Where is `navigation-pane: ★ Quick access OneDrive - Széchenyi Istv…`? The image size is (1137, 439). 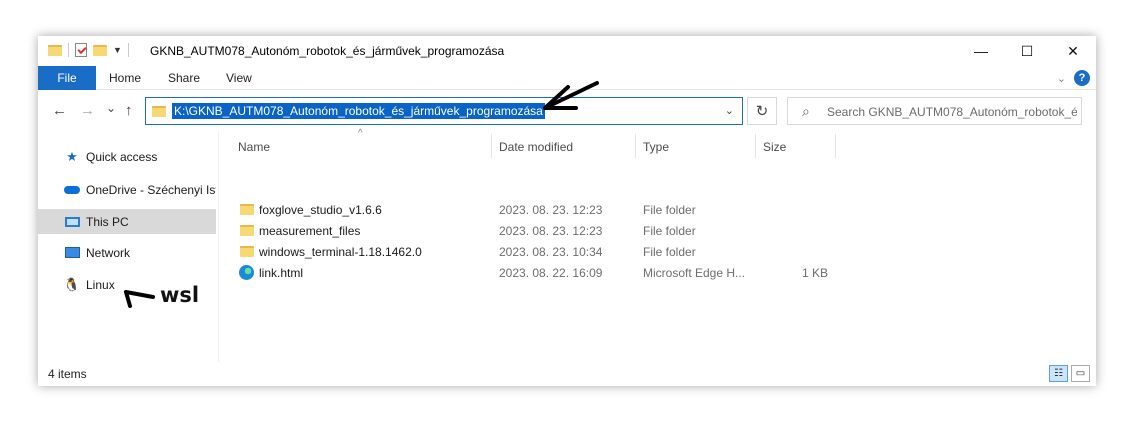 navigation-pane: ★ Quick access OneDrive - Széchenyi Istv… is located at coordinates (128, 247).